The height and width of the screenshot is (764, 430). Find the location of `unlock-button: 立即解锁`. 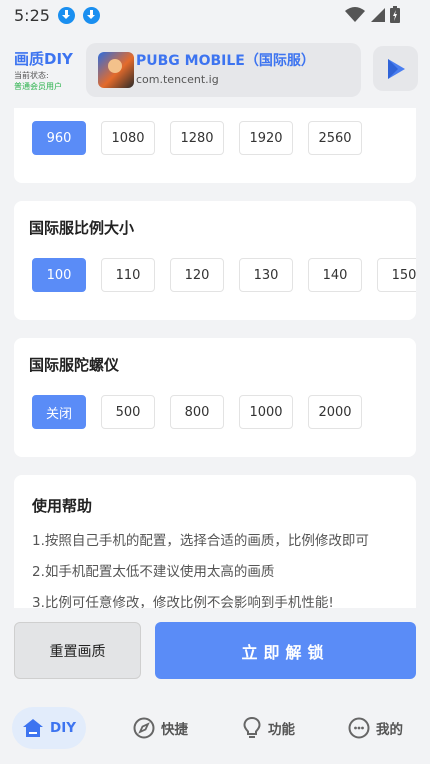

unlock-button: 立即解锁 is located at coordinates (285, 650).